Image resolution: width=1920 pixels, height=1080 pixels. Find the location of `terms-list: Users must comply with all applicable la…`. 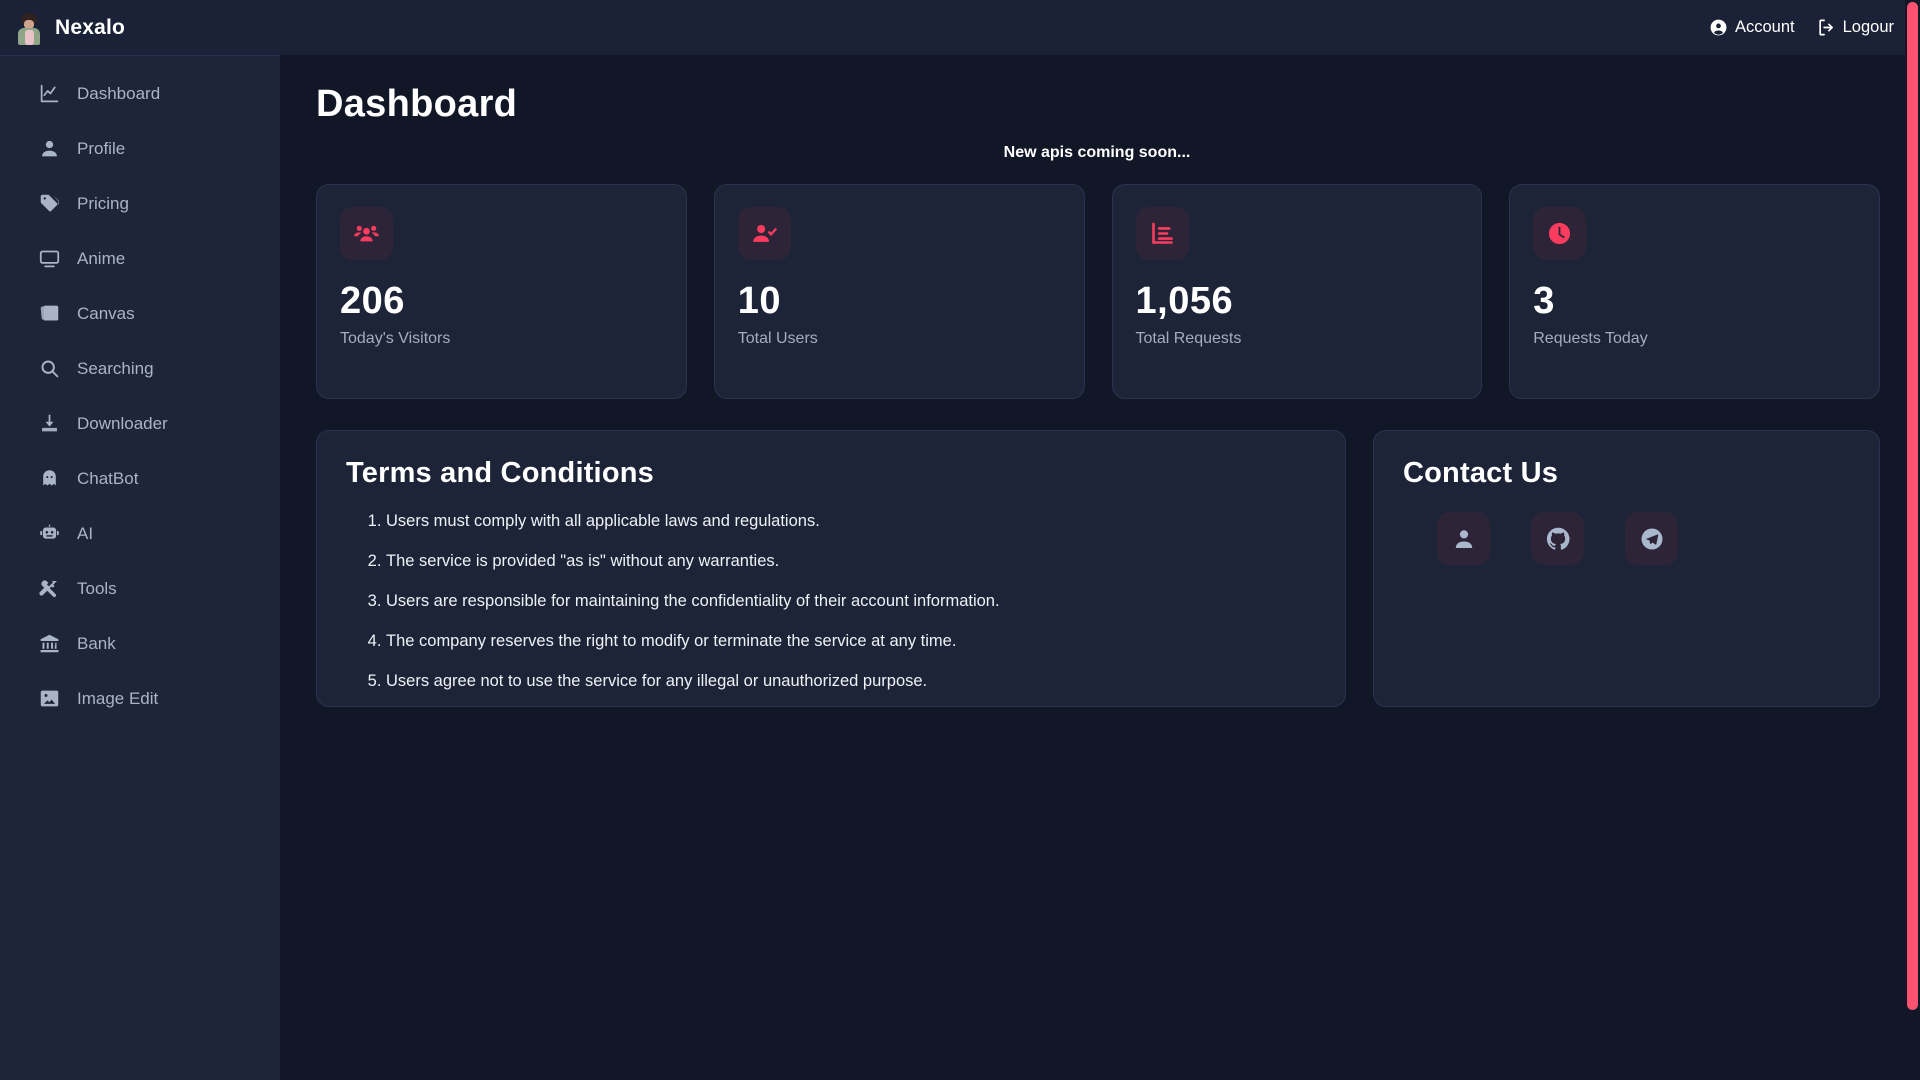

terms-list: Users must comply with all applicable la… is located at coordinates (831, 601).